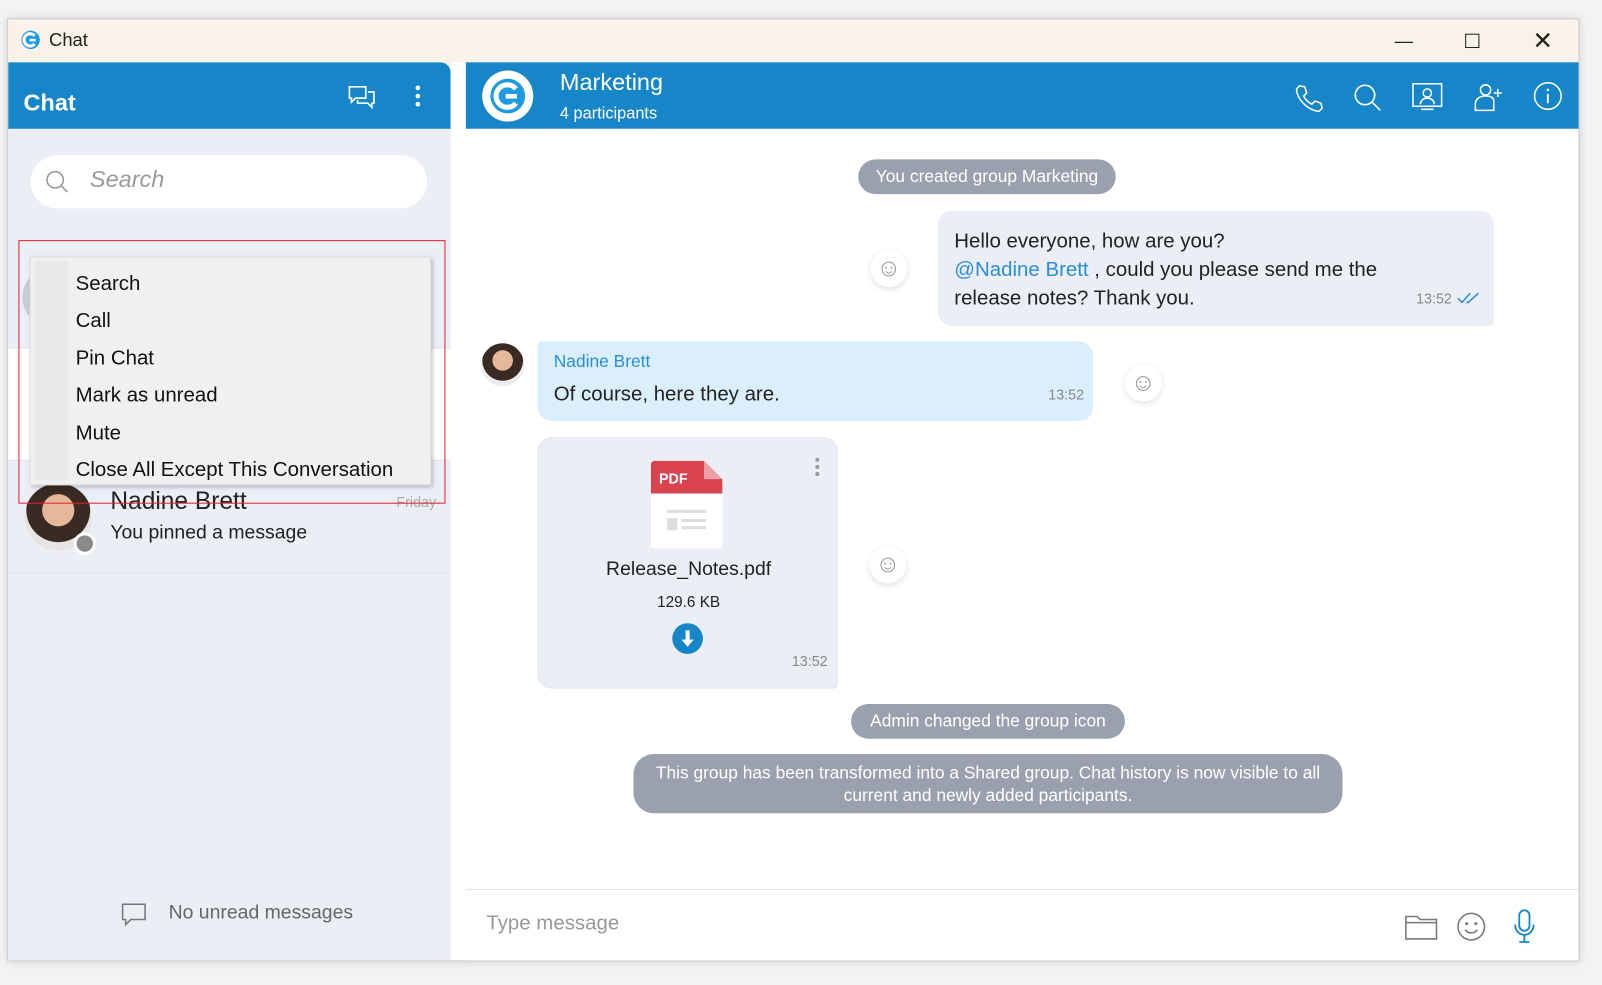 The height and width of the screenshot is (985, 1602). Describe the element at coordinates (1421, 926) in the screenshot. I see `attach-file-icon` at that location.